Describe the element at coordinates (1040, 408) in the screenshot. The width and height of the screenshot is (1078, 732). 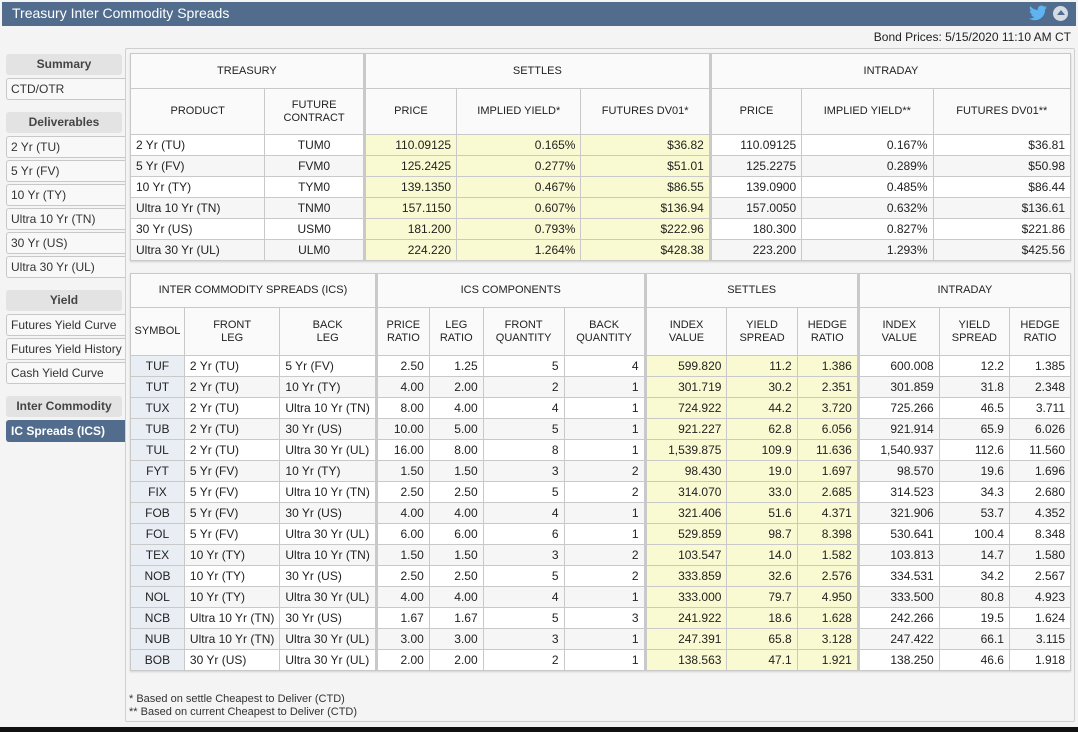
I see `intraday-hedge-cell: 3.711` at that location.